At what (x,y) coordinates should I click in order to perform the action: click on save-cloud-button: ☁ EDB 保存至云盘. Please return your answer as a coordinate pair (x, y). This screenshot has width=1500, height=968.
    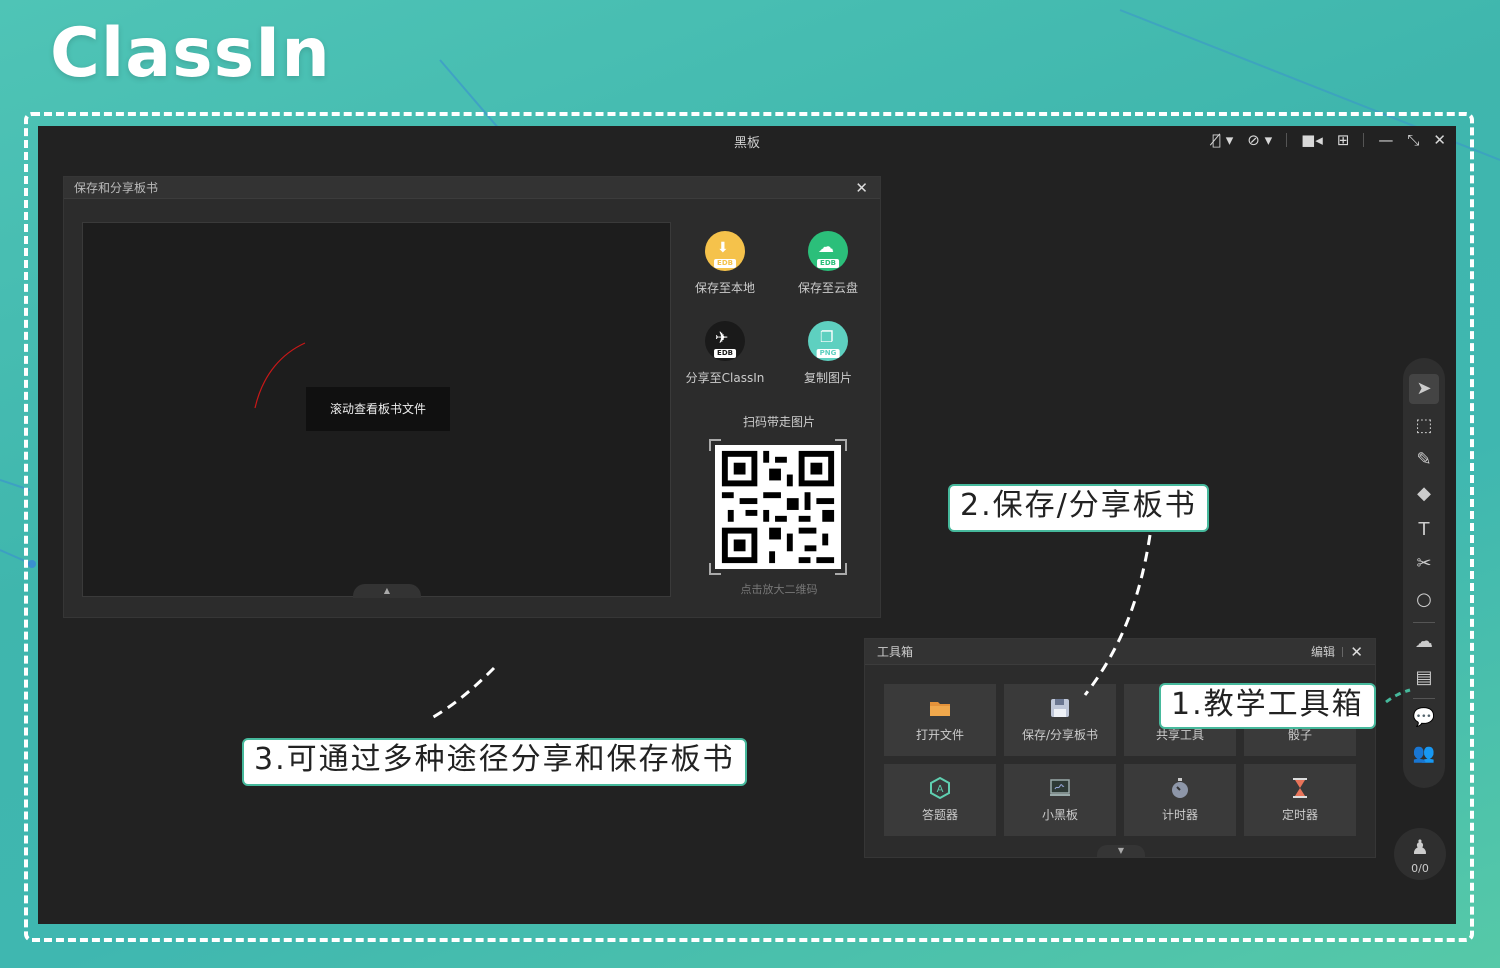
    Looking at the image, I should click on (828, 263).